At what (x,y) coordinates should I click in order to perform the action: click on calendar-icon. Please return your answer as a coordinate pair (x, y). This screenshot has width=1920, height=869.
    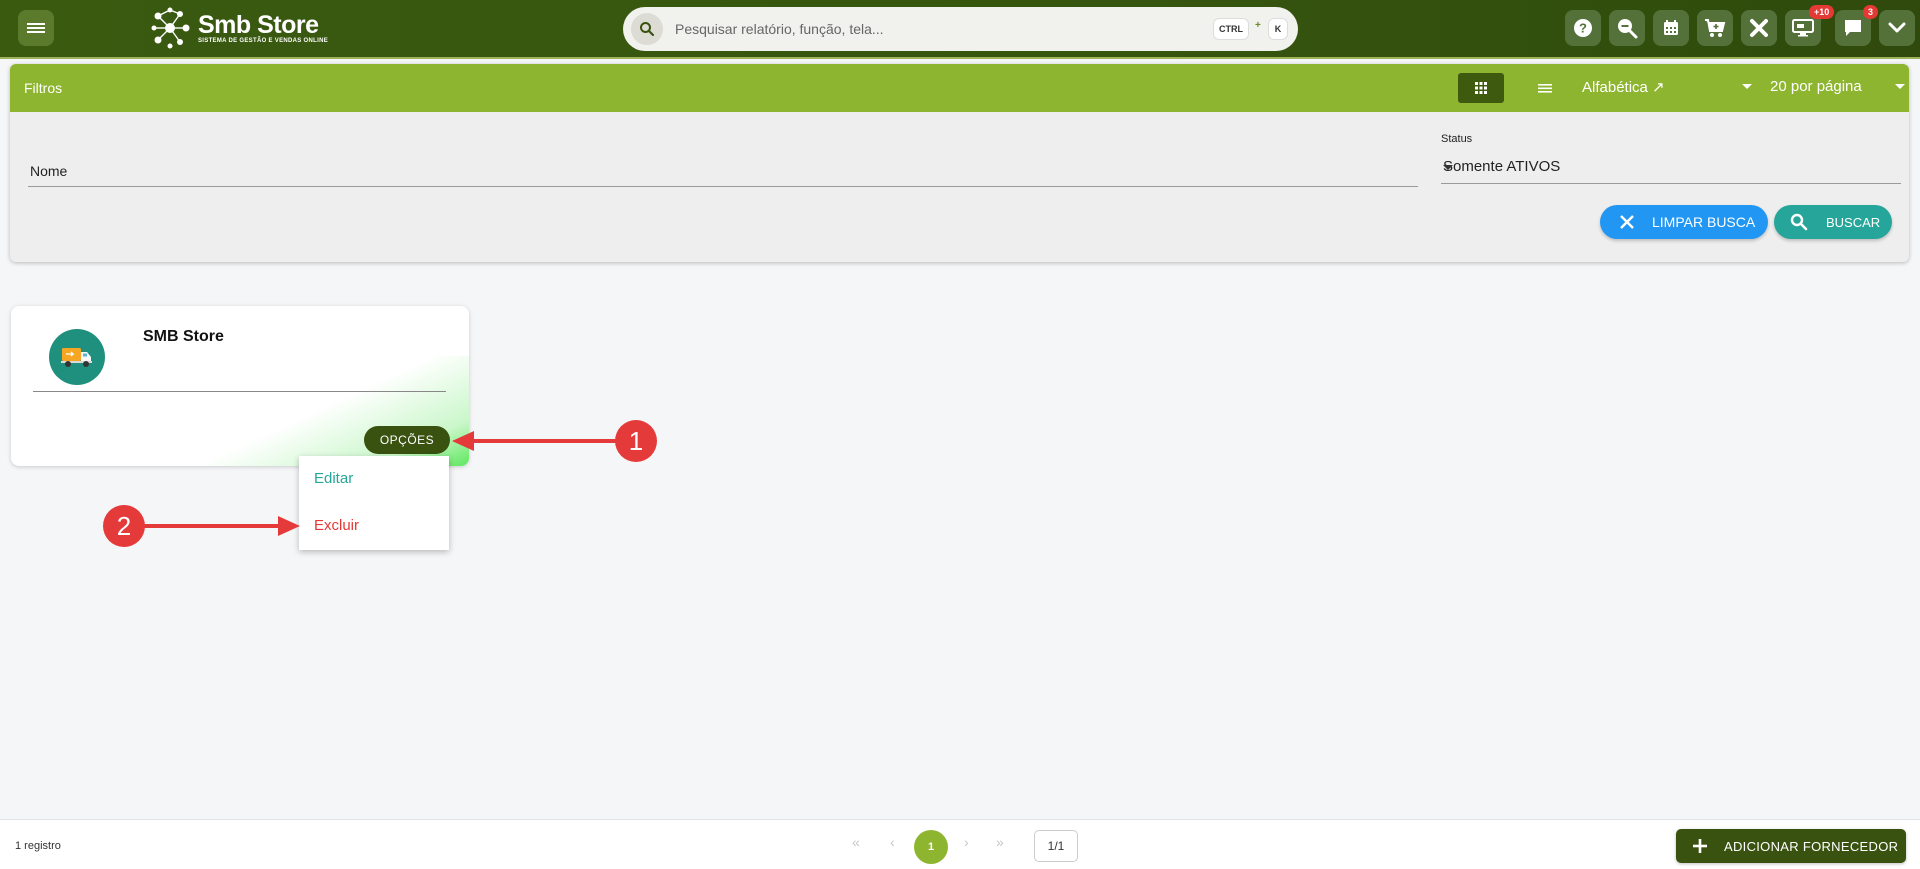
    Looking at the image, I should click on (1671, 27).